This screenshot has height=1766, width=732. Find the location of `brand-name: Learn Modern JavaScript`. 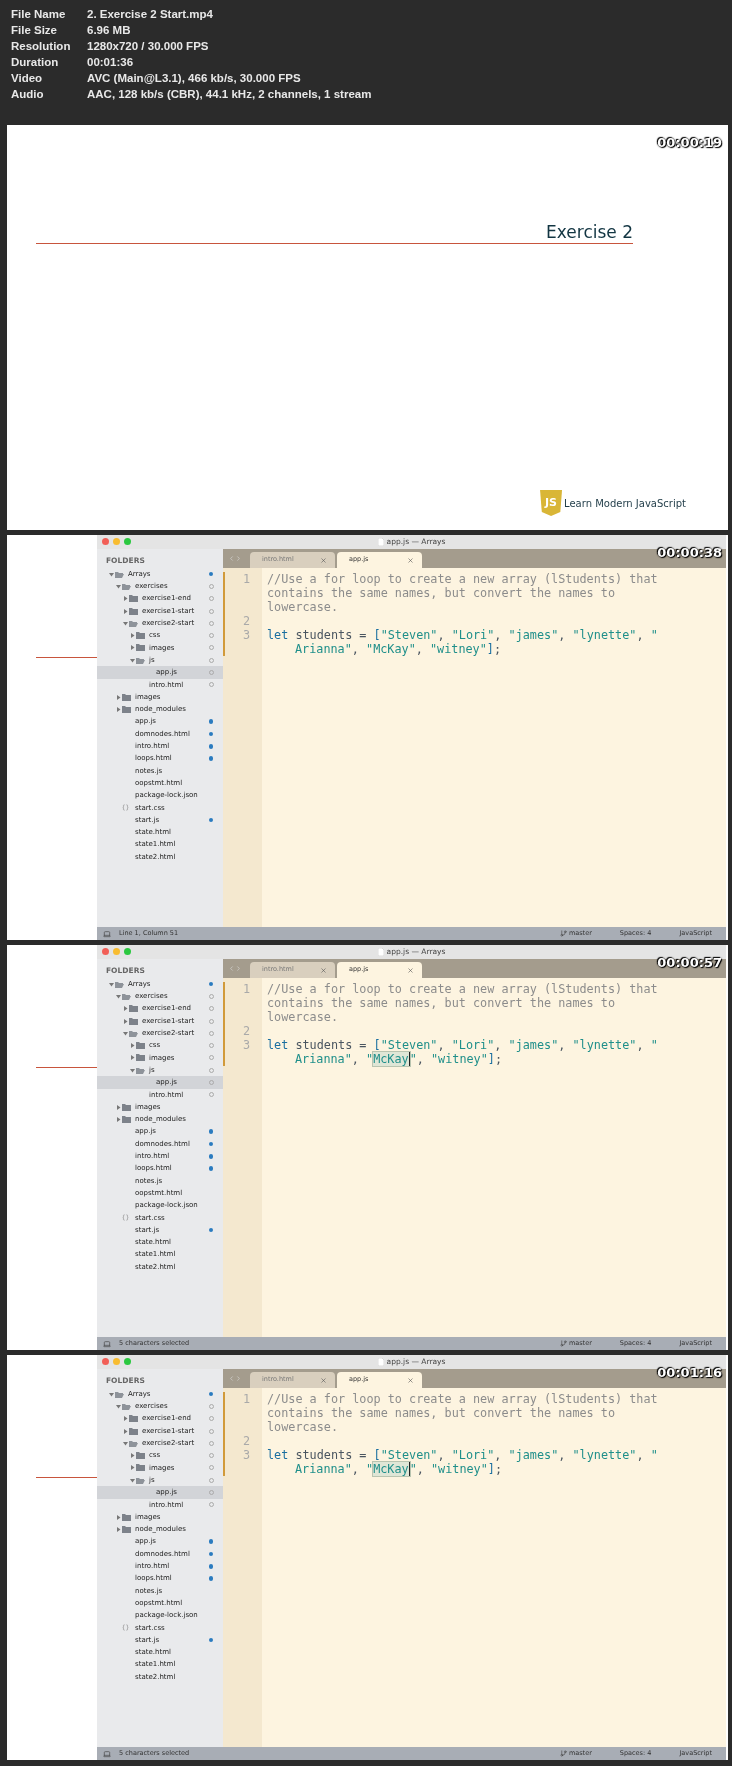

brand-name: Learn Modern JavaScript is located at coordinates (625, 503).